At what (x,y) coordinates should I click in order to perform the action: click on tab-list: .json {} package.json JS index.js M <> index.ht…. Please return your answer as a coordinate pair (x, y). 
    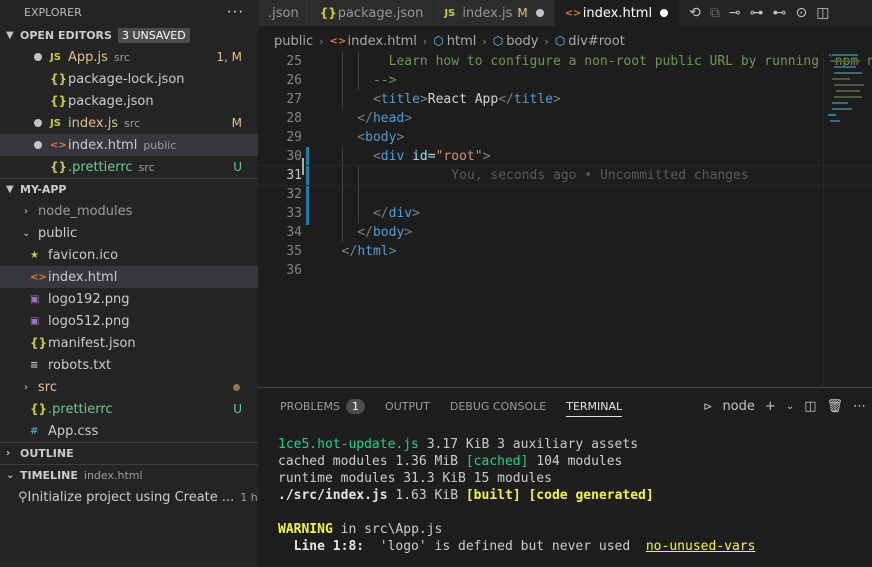
    Looking at the image, I should click on (469, 13).